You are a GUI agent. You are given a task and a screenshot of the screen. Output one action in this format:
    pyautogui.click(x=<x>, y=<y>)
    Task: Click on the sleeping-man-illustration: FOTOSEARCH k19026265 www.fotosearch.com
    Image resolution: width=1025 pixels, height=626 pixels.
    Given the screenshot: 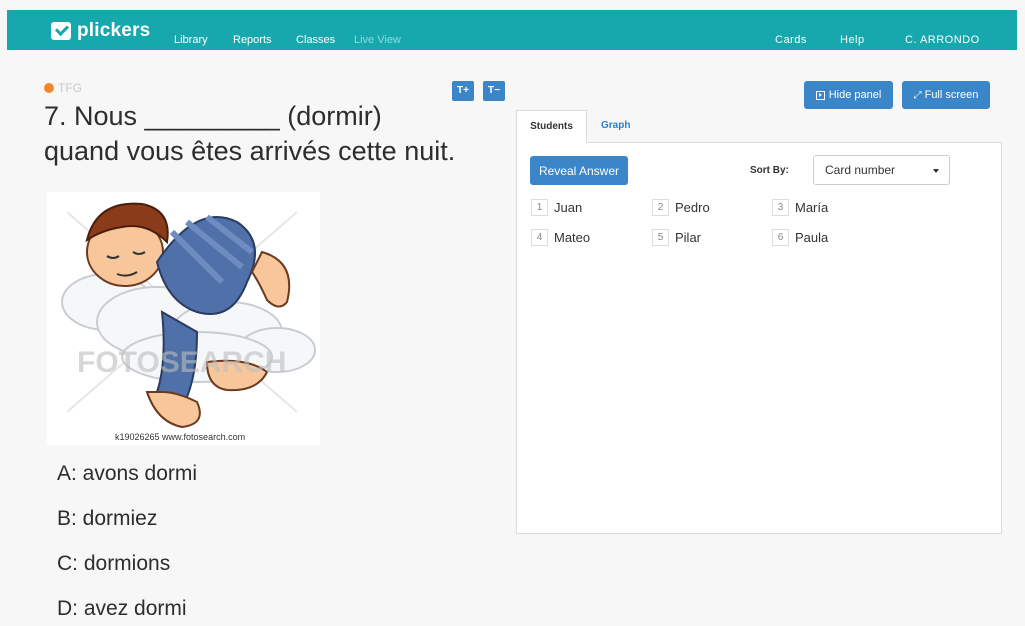 What is the action you would take?
    pyautogui.click(x=183, y=318)
    